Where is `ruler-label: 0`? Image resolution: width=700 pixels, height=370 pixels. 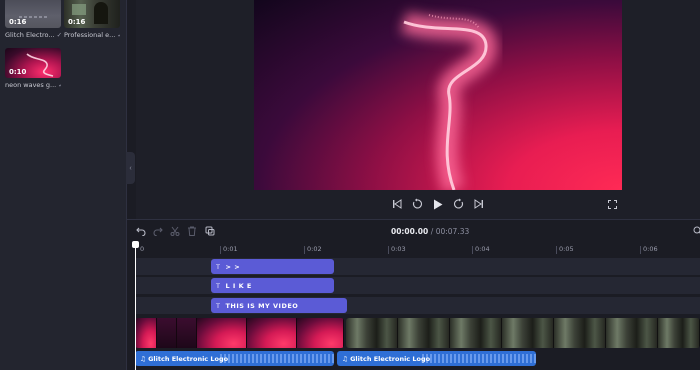 ruler-label: 0 is located at coordinates (142, 249).